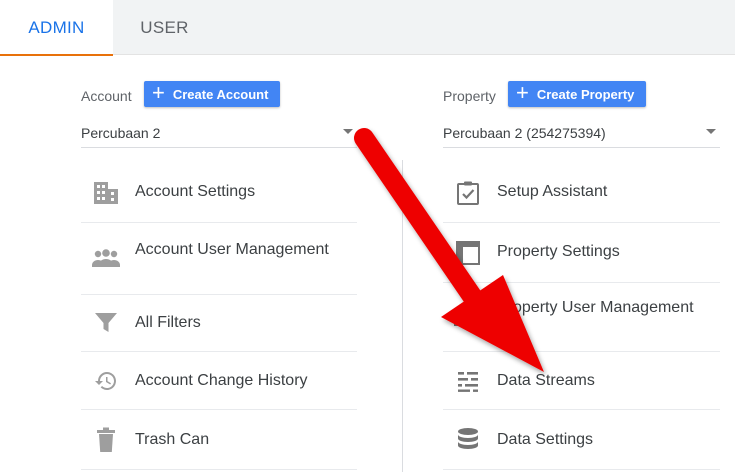 Image resolution: width=735 pixels, height=472 pixels. What do you see at coordinates (524, 132) in the screenshot?
I see `property-selected-value: Percubaan 2 (254275394)` at bounding box center [524, 132].